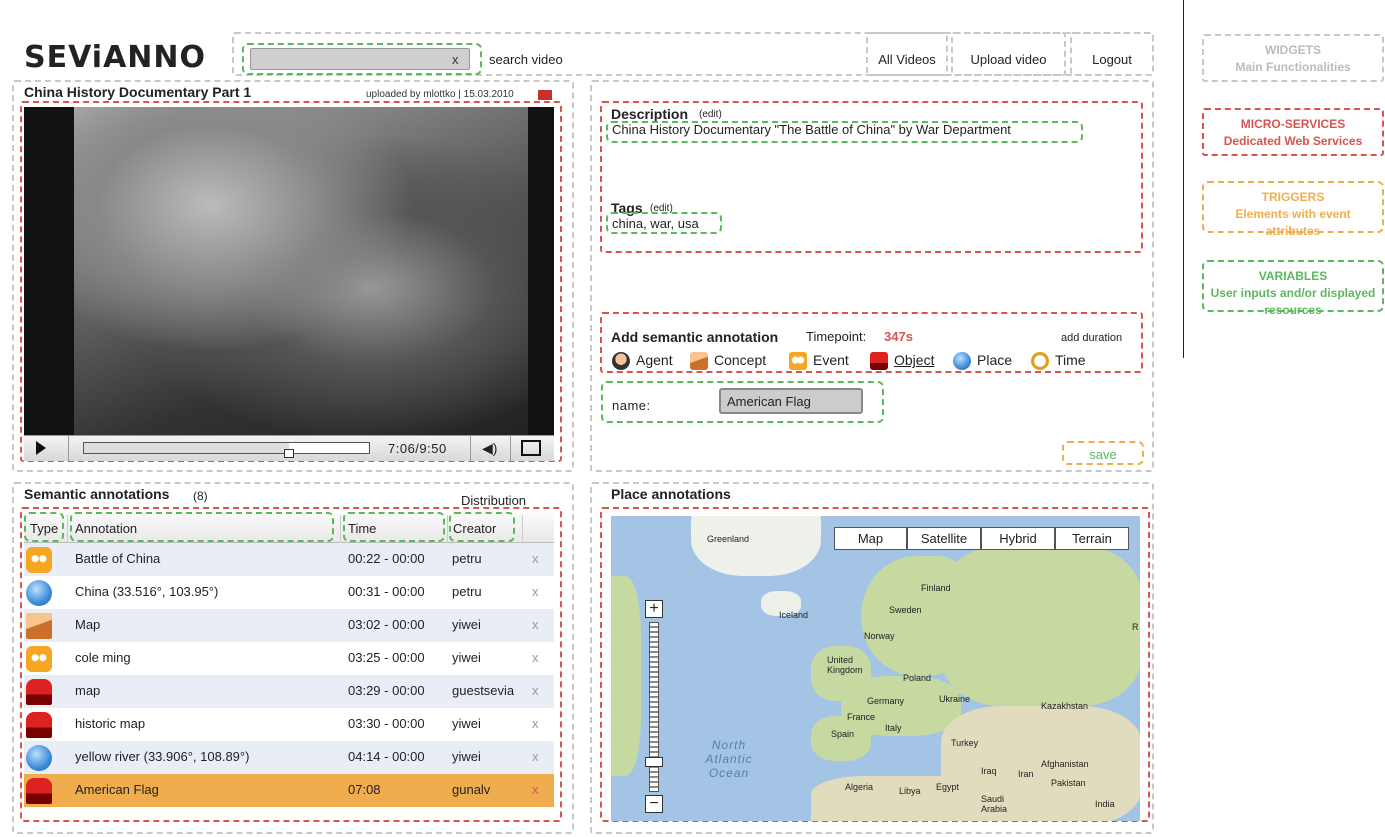 The height and width of the screenshot is (837, 1385). Describe the element at coordinates (654, 762) in the screenshot. I see `zoom-slider-handle` at that location.